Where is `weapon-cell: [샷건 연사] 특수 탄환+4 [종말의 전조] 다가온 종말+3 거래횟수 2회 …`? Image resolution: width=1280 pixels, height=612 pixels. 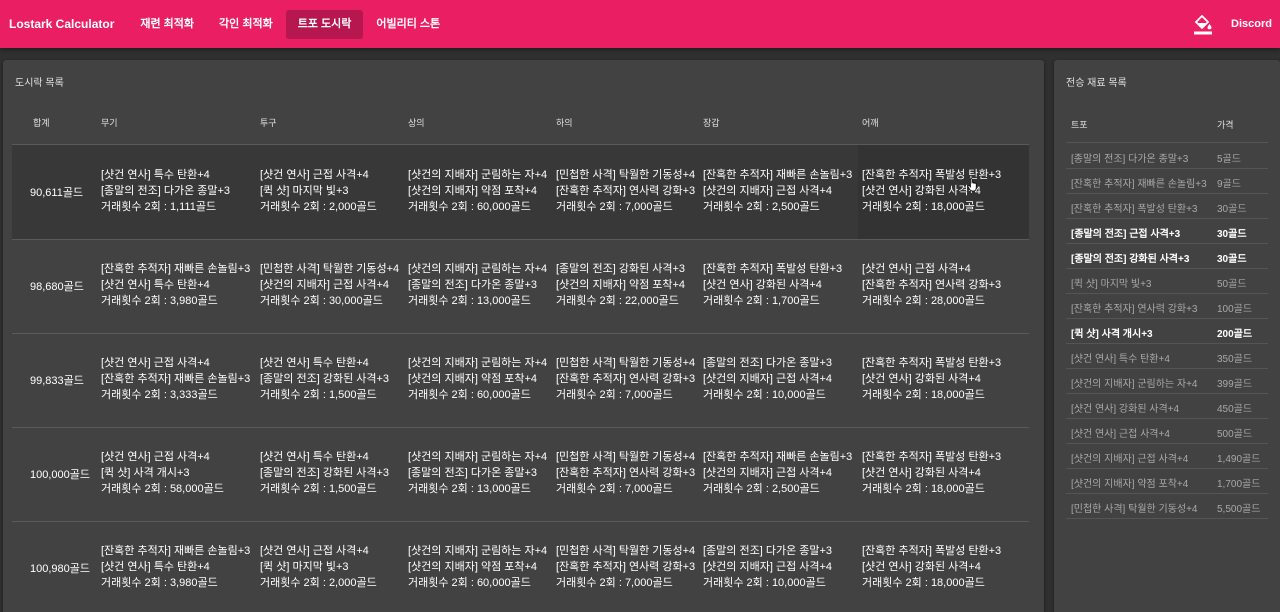 weapon-cell: [샷건 연사] 특수 탄환+4 [종말의 전조] 다가온 종말+3 거래횟수 2회 … is located at coordinates (166, 191).